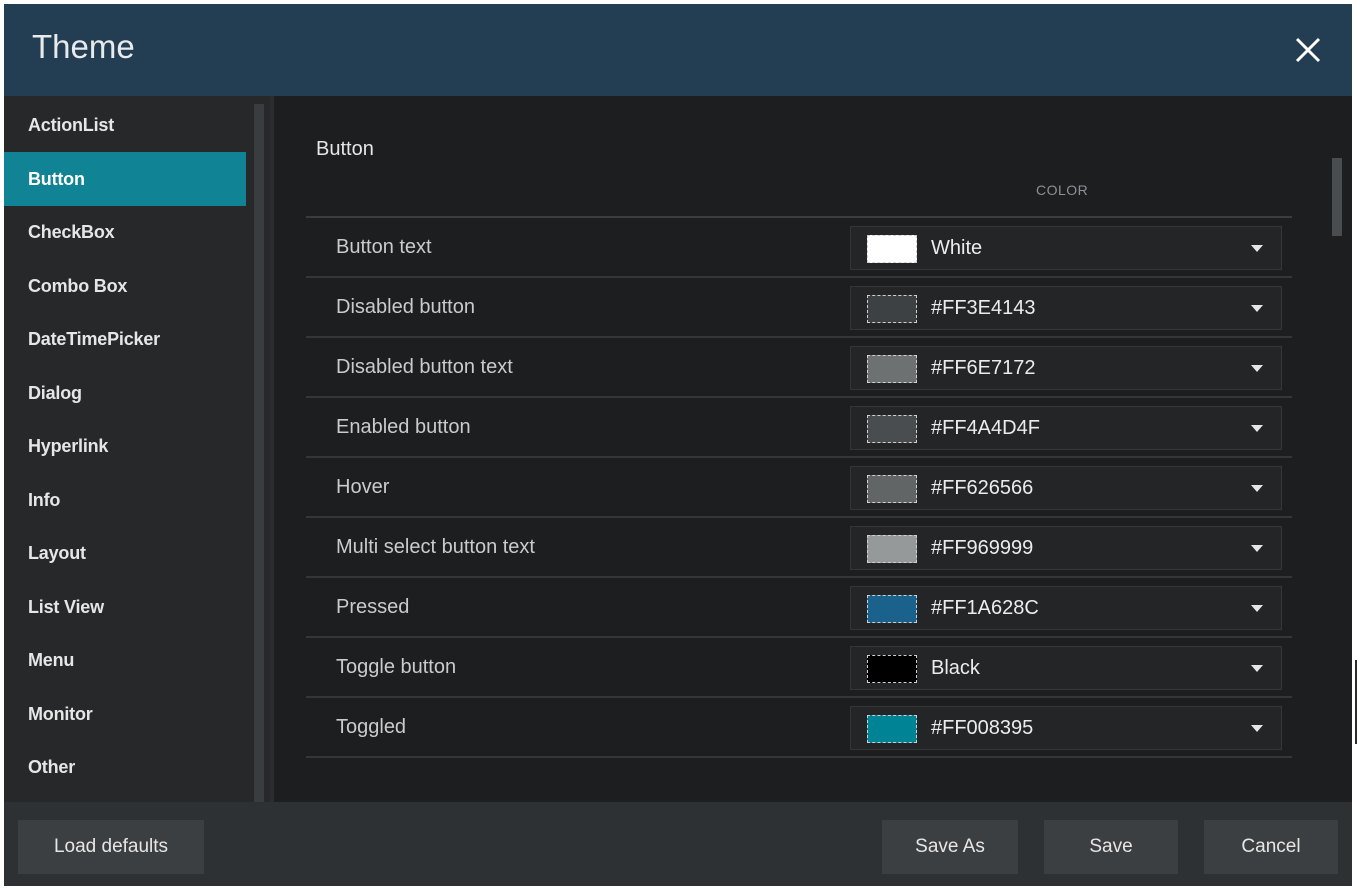 The width and height of the screenshot is (1364, 890). What do you see at coordinates (371, 727) in the screenshot?
I see `setting-label: Toggled` at bounding box center [371, 727].